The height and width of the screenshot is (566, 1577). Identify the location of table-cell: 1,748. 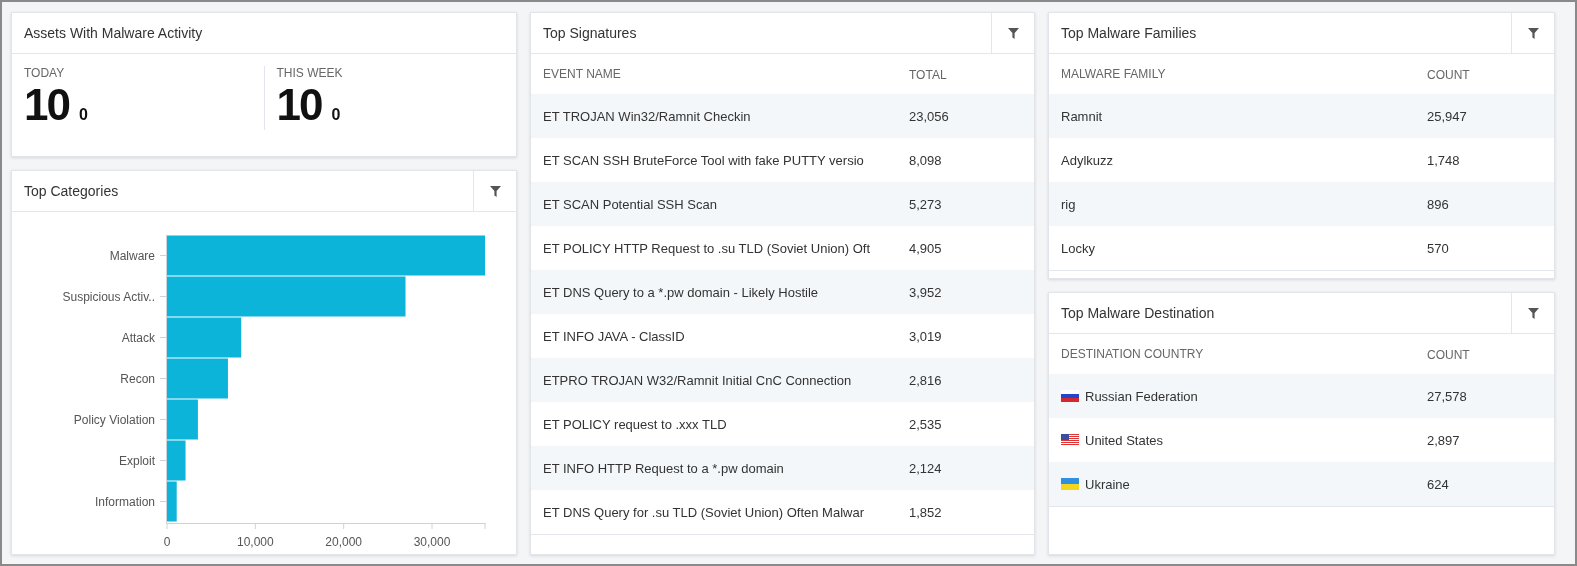
(1443, 160).